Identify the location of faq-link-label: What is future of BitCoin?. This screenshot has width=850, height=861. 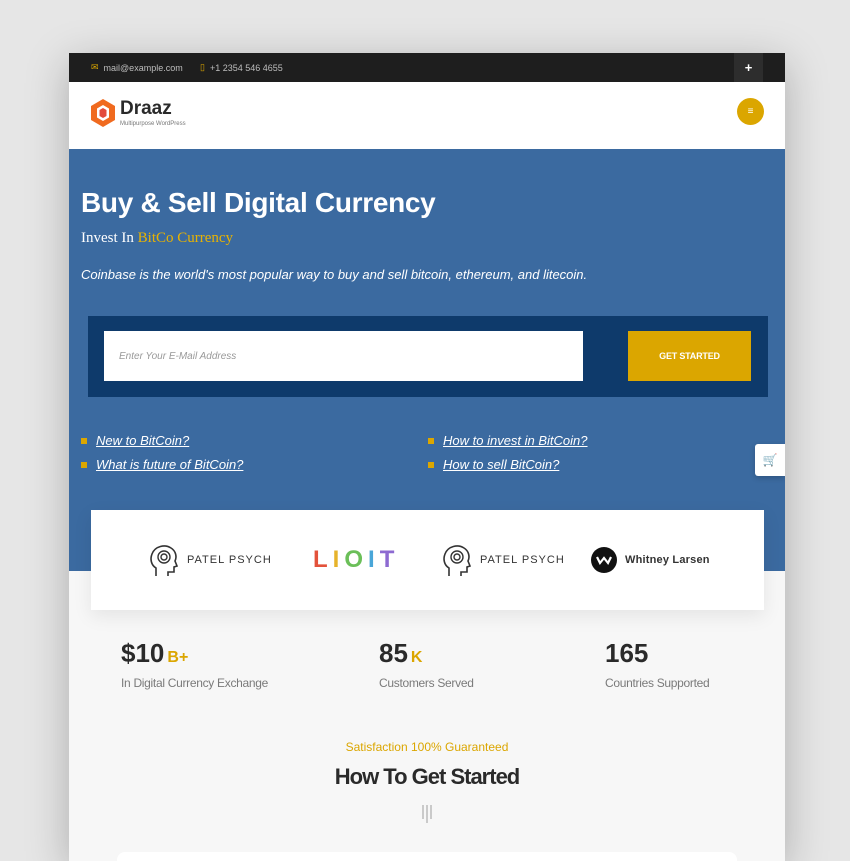
(170, 464).